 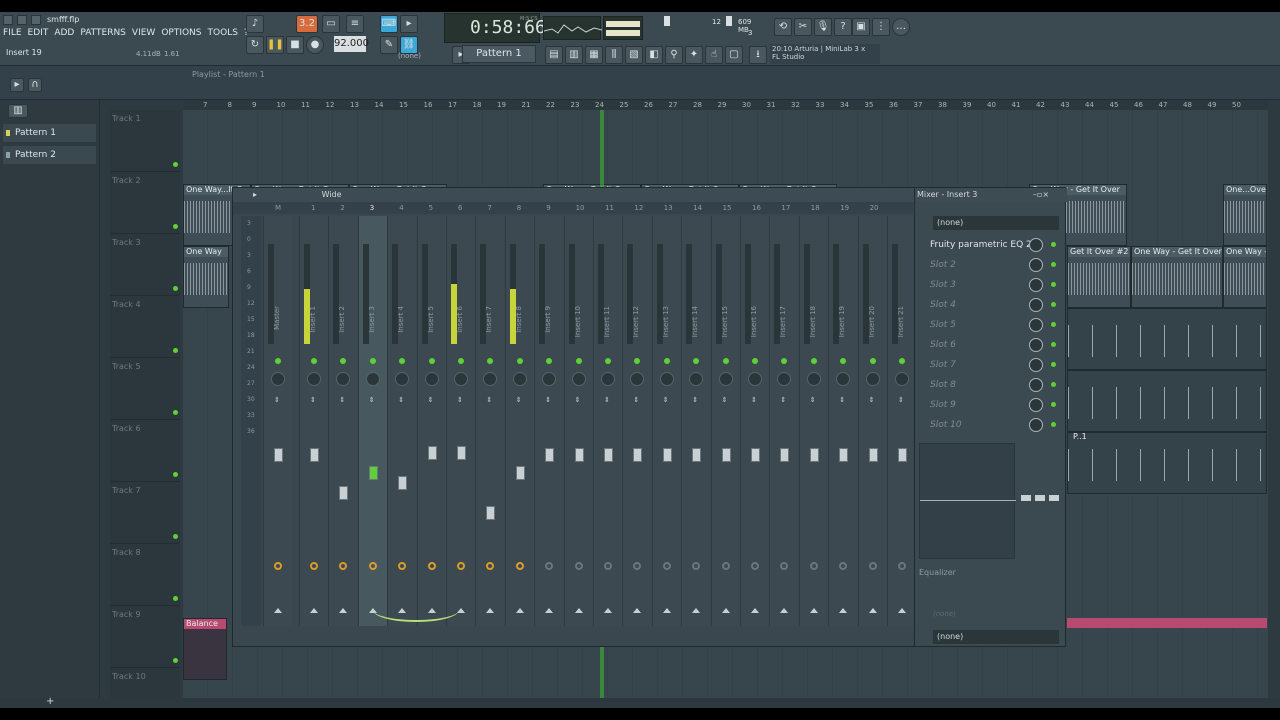 What do you see at coordinates (784, 421) in the screenshot?
I see `mixer-strip-insert-17: Insert 17 ⇕` at bounding box center [784, 421].